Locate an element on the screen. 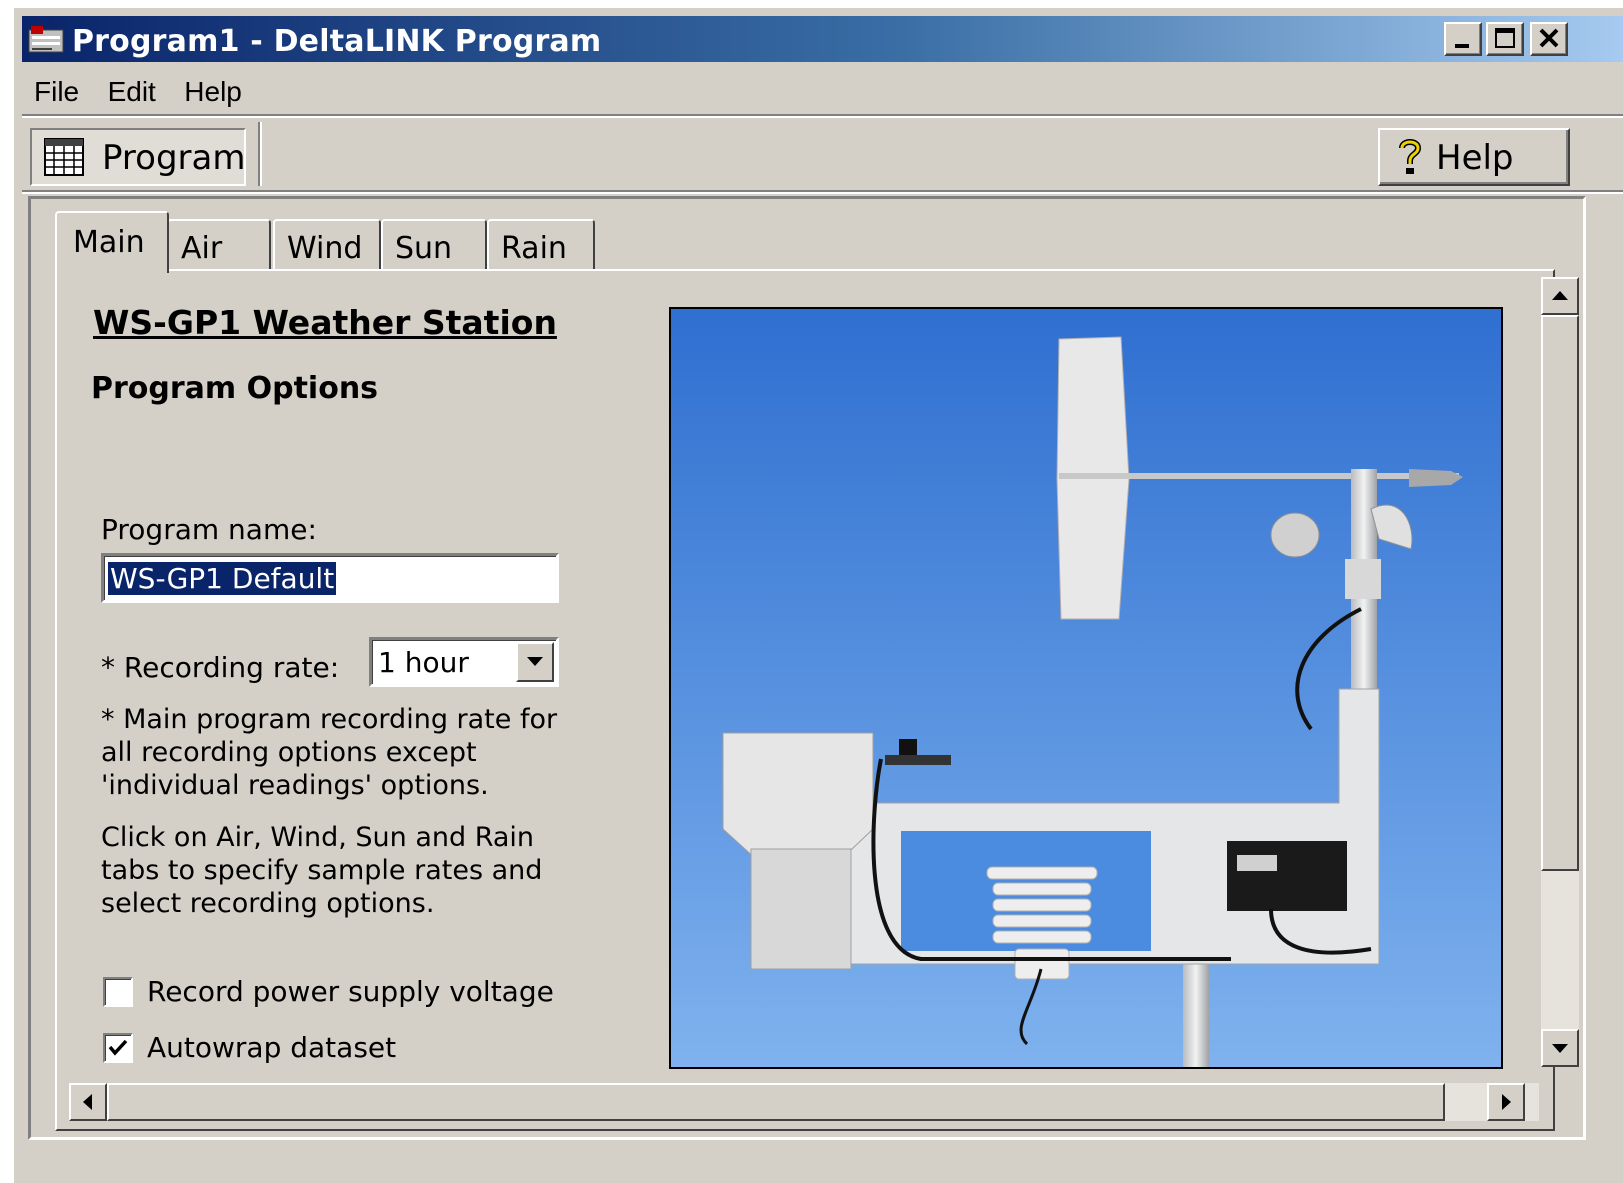  checkmark-icon is located at coordinates (118, 1047).